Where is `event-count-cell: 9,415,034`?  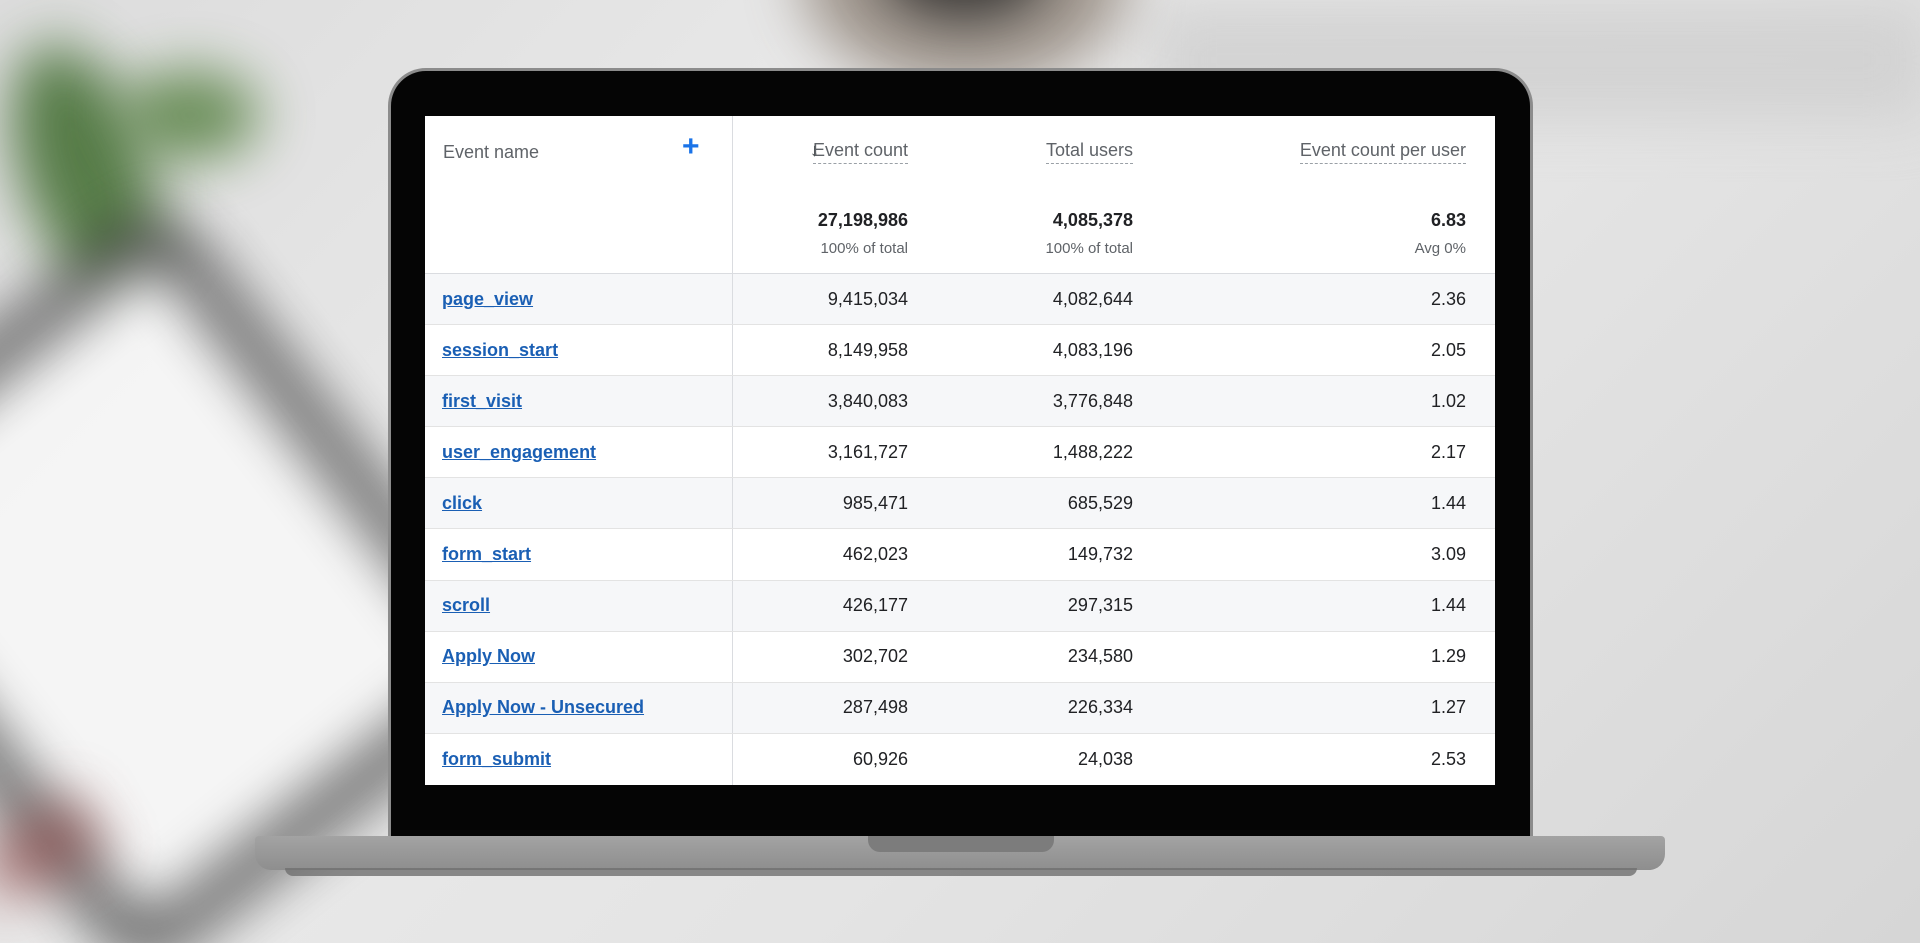 event-count-cell: 9,415,034 is located at coordinates (867, 298).